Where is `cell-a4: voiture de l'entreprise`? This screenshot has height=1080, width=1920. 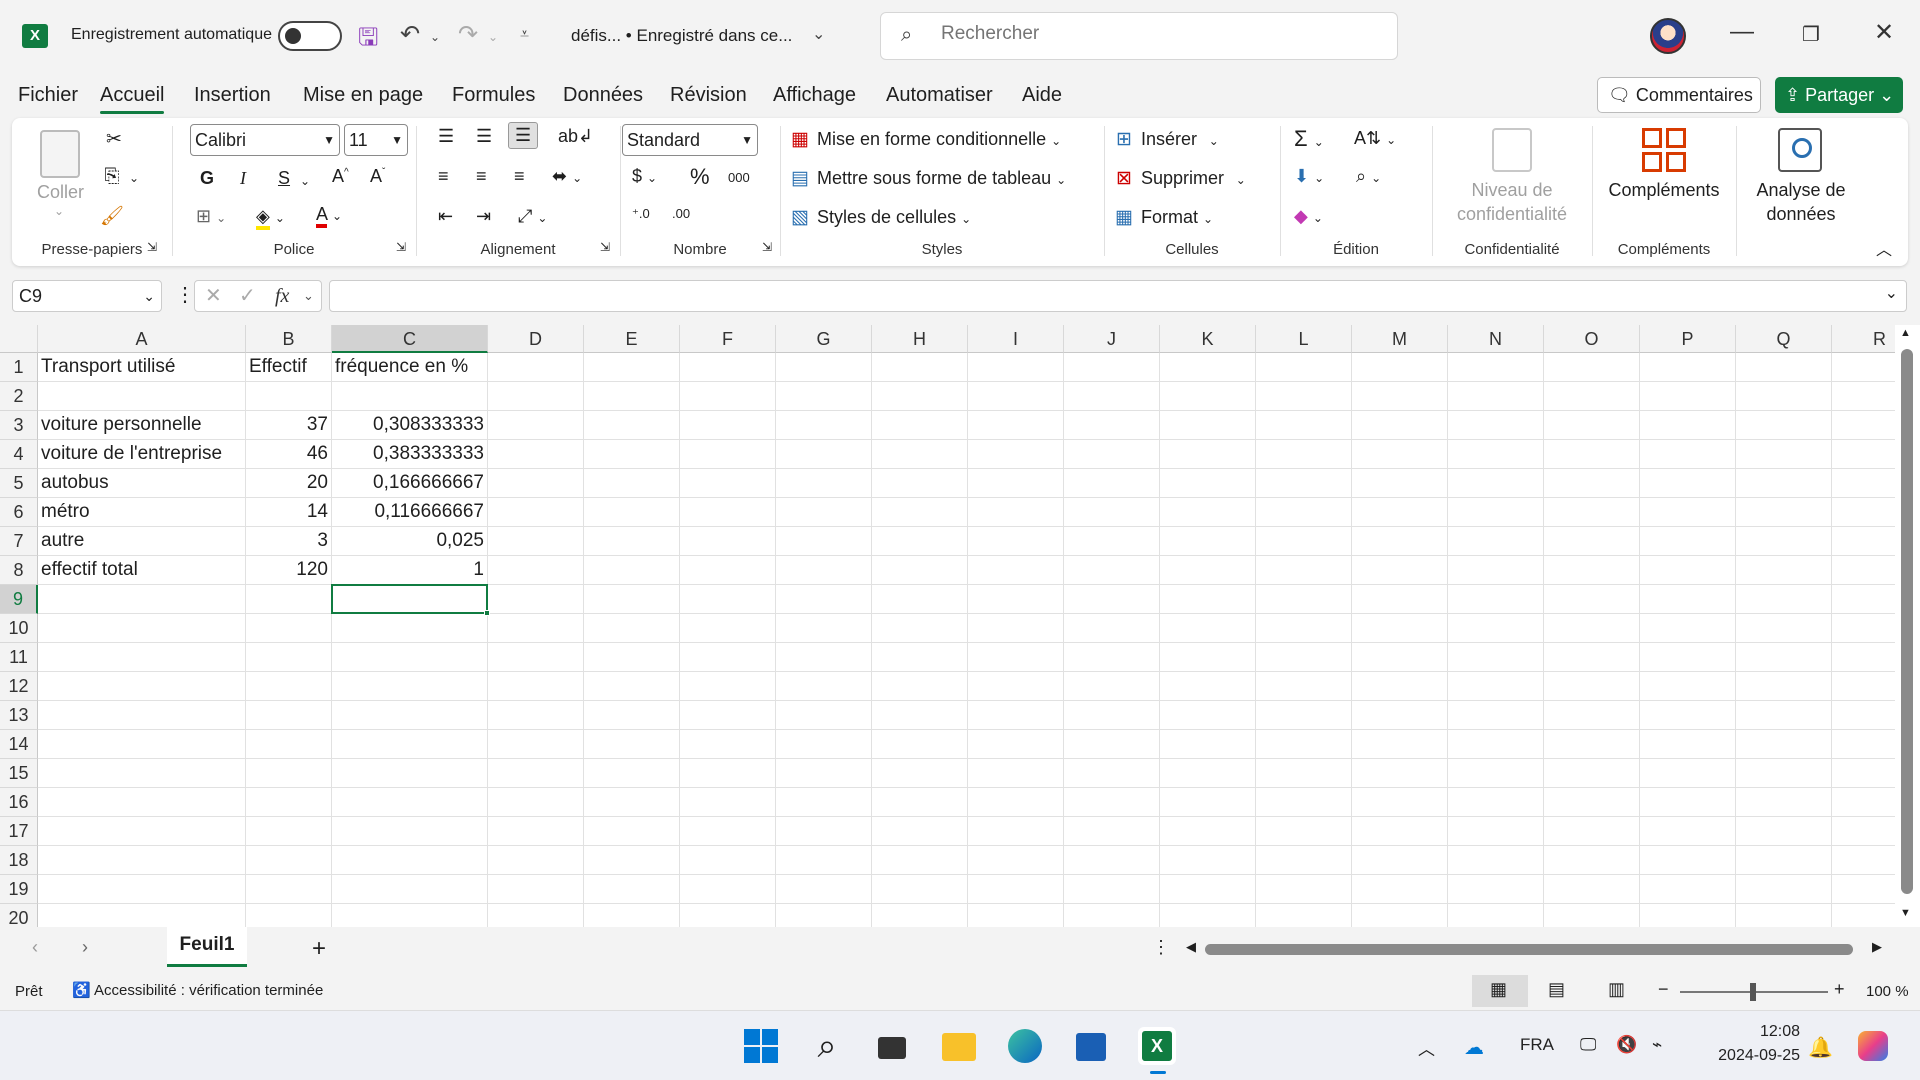 cell-a4: voiture de l'entreprise is located at coordinates (142, 454).